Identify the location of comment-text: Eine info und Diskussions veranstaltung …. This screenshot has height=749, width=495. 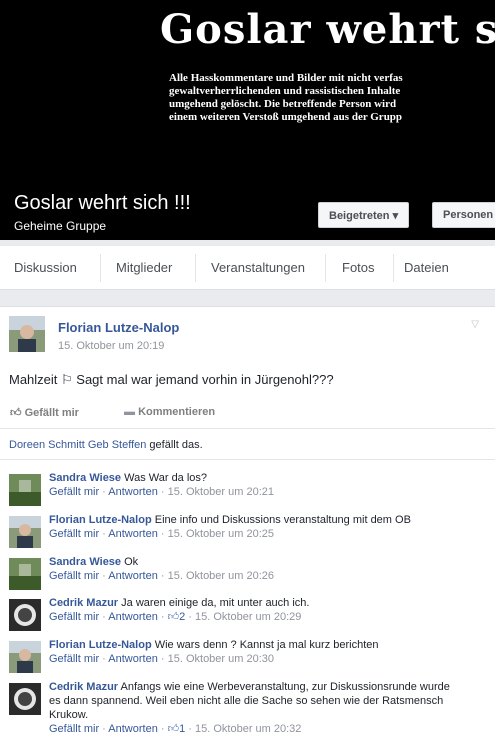
(282, 520).